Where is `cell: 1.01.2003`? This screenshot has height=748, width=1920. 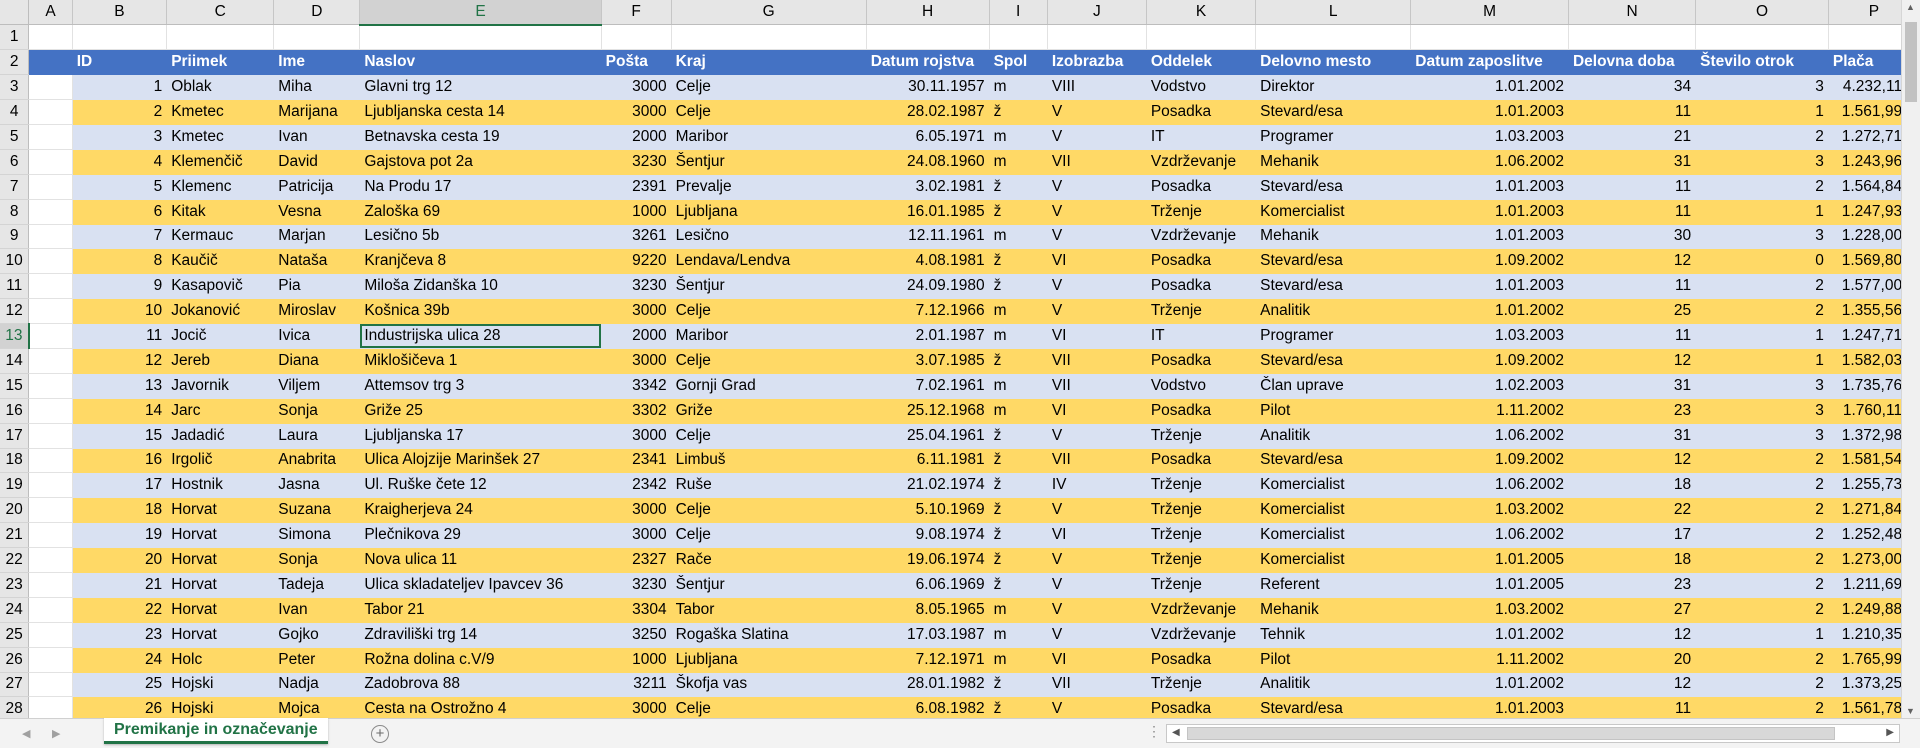 cell: 1.01.2003 is located at coordinates (1489, 112).